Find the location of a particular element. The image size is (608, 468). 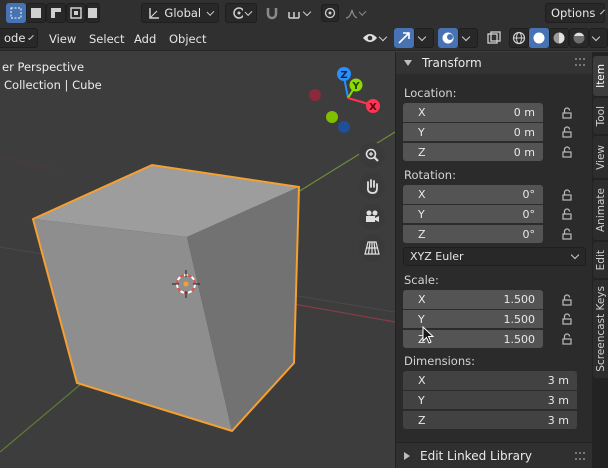

pan-view-button is located at coordinates (372, 186).